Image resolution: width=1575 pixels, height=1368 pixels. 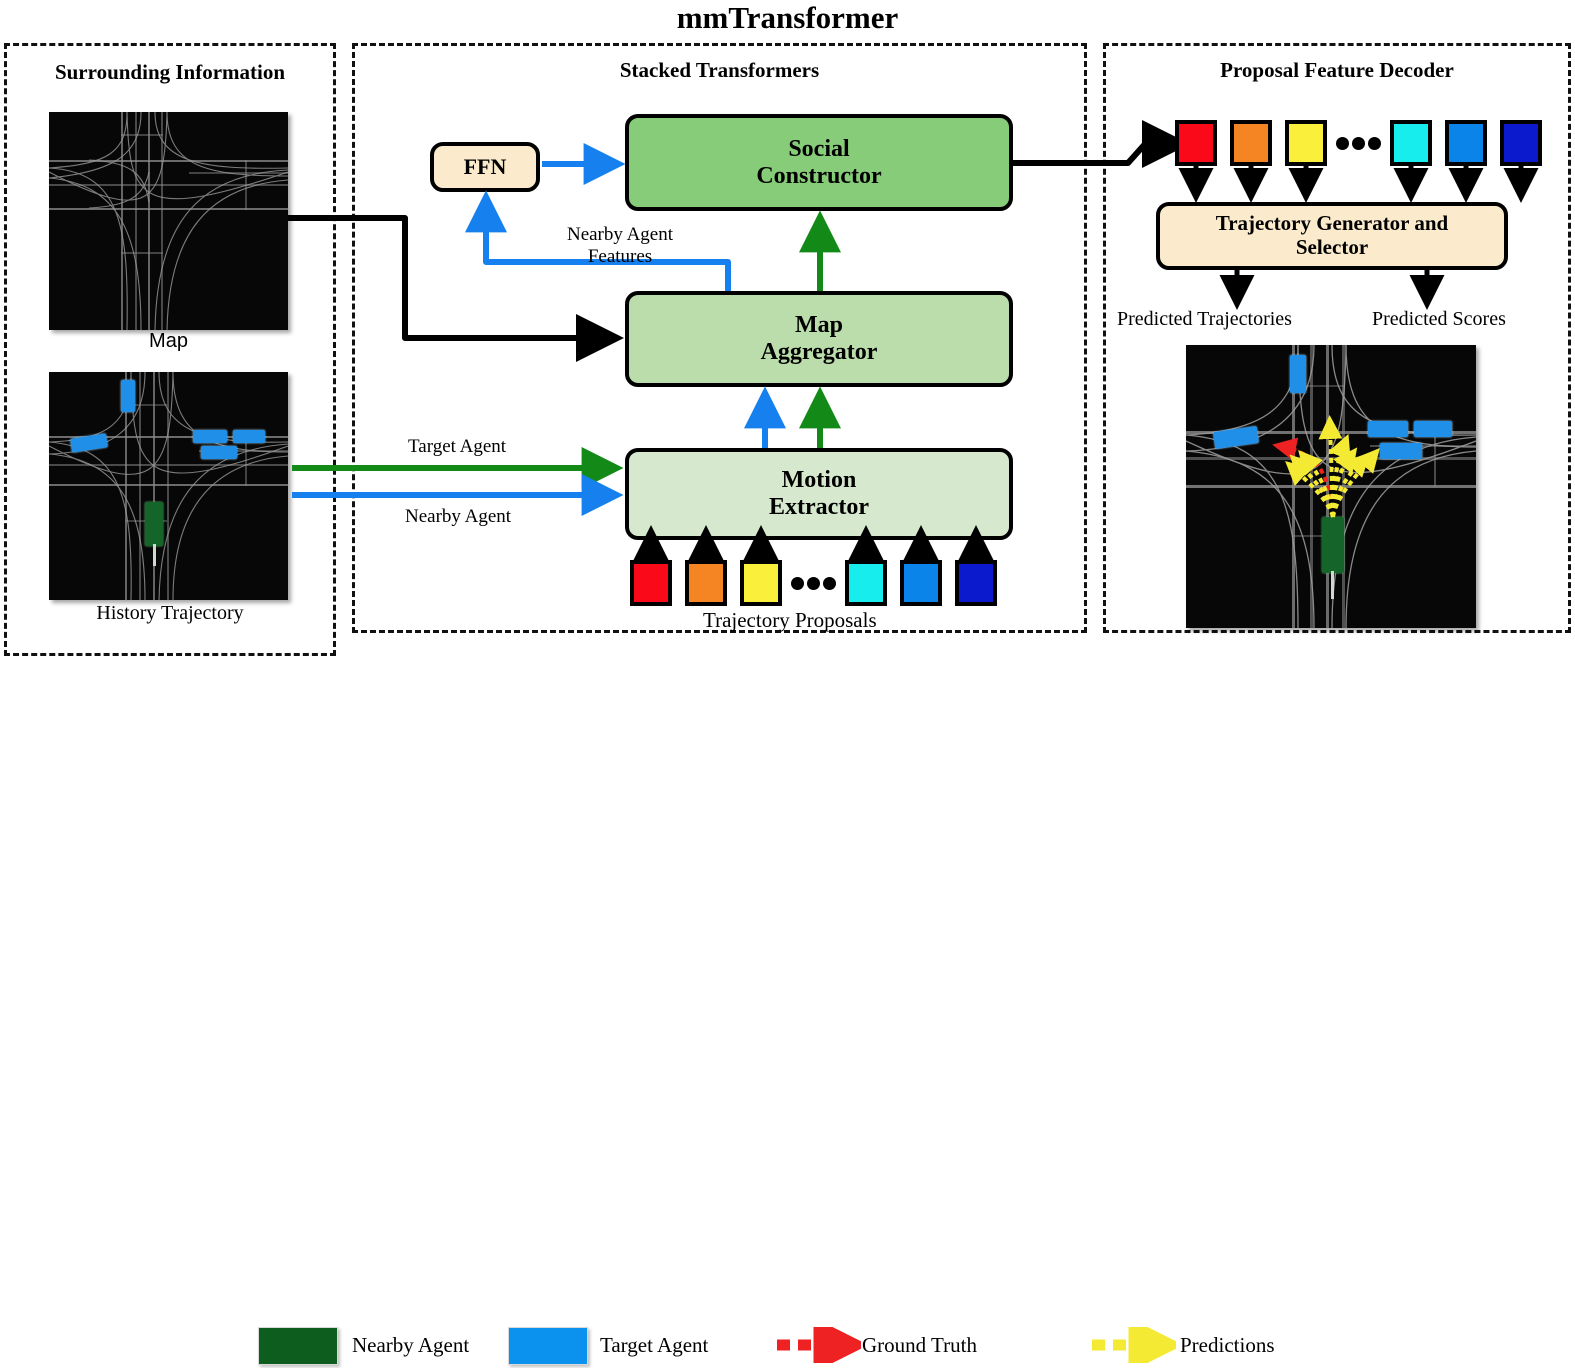 I want to click on motion-extractor-label-line2: Extractor, so click(x=819, y=507).